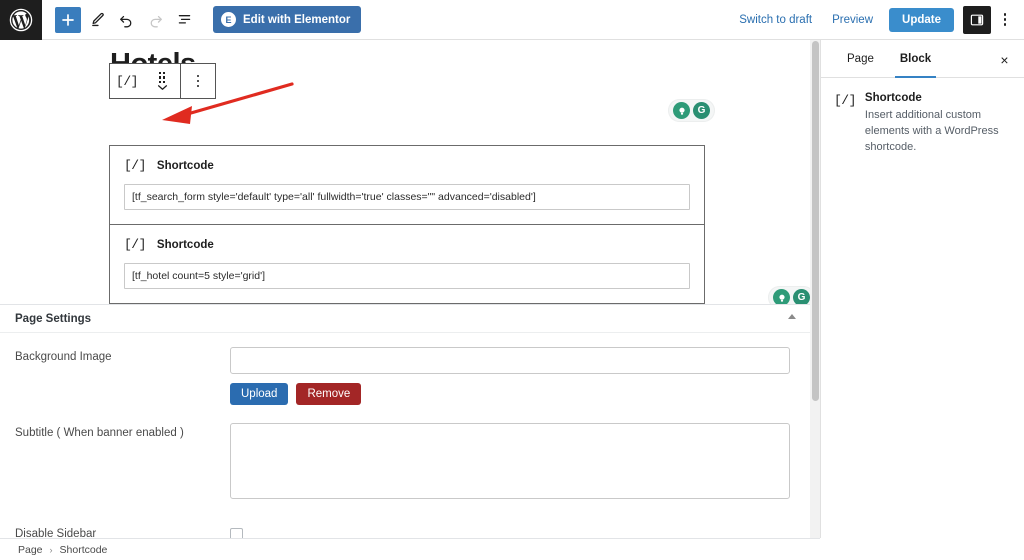 The height and width of the screenshot is (560, 1024). What do you see at coordinates (99, 433) in the screenshot?
I see `subtitle-label: Subtitle ( When banner enabled )` at bounding box center [99, 433].